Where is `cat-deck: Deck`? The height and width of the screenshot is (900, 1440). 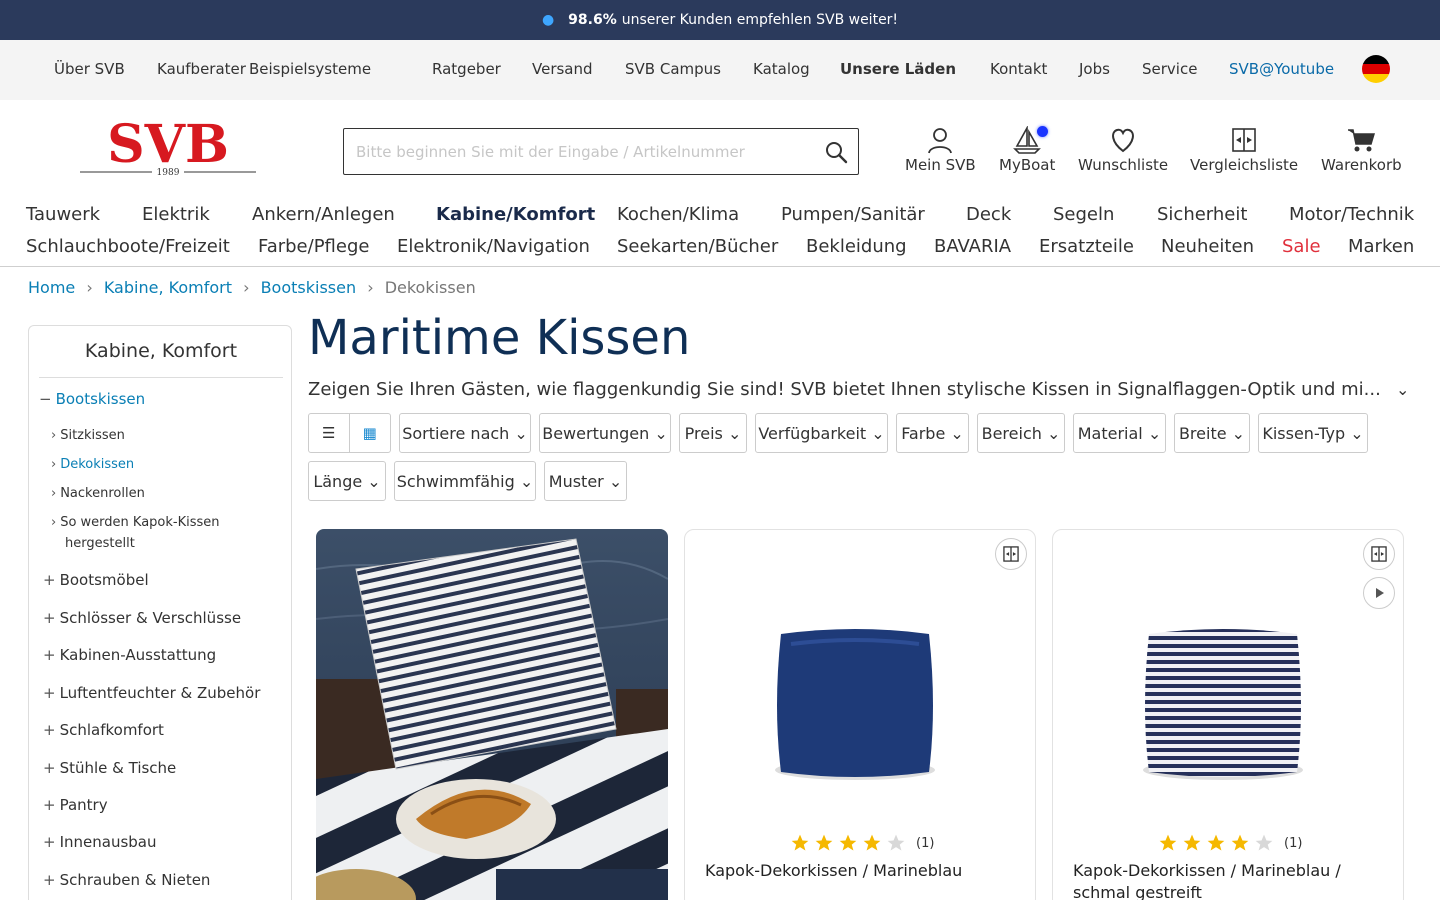
cat-deck: Deck is located at coordinates (988, 214).